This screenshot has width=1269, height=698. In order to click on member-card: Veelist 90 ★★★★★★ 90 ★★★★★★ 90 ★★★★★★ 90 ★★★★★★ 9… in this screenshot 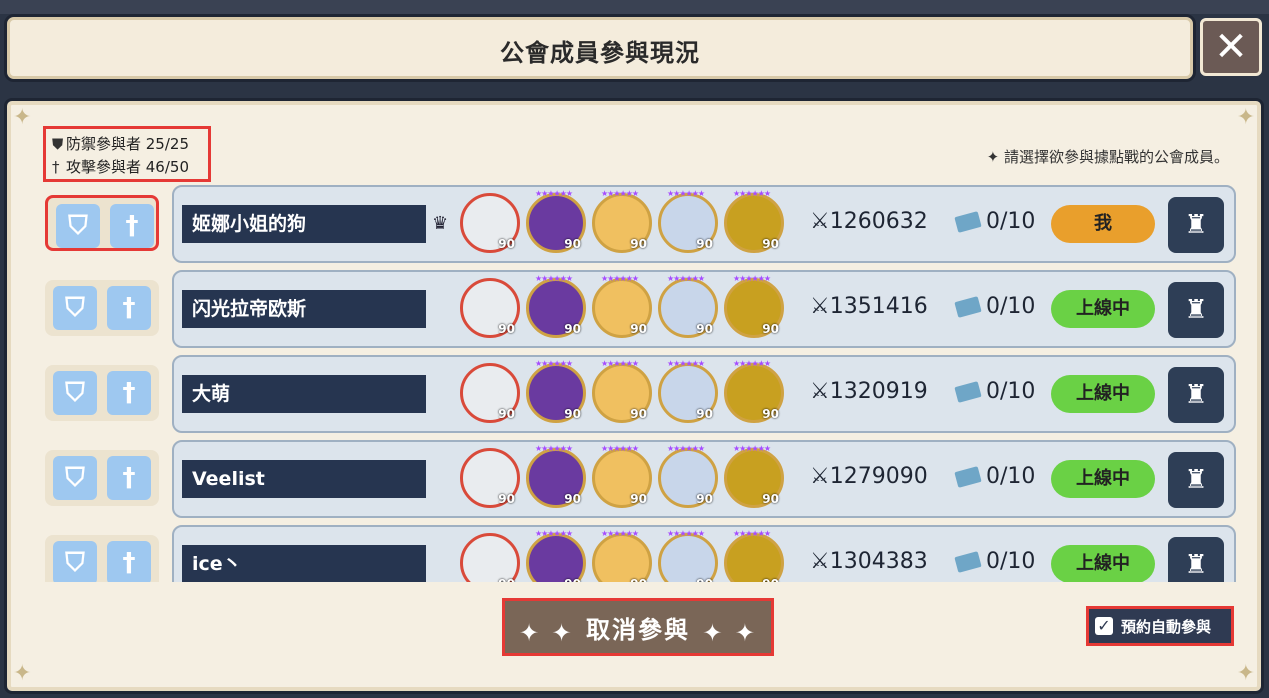, I will do `click(704, 479)`.